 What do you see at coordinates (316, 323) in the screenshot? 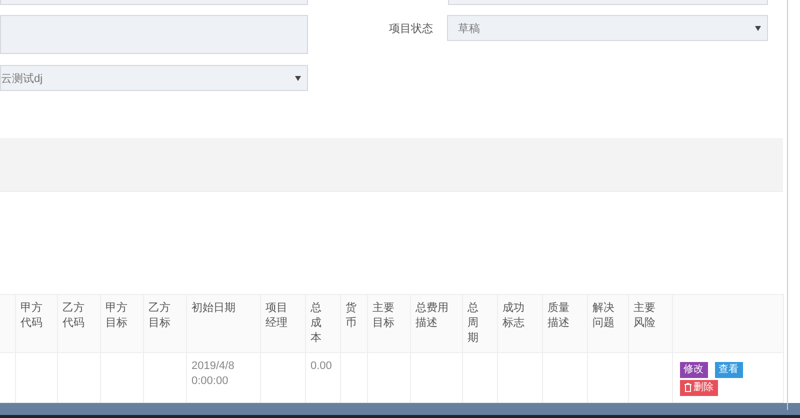
I see `column-header: 总成本` at bounding box center [316, 323].